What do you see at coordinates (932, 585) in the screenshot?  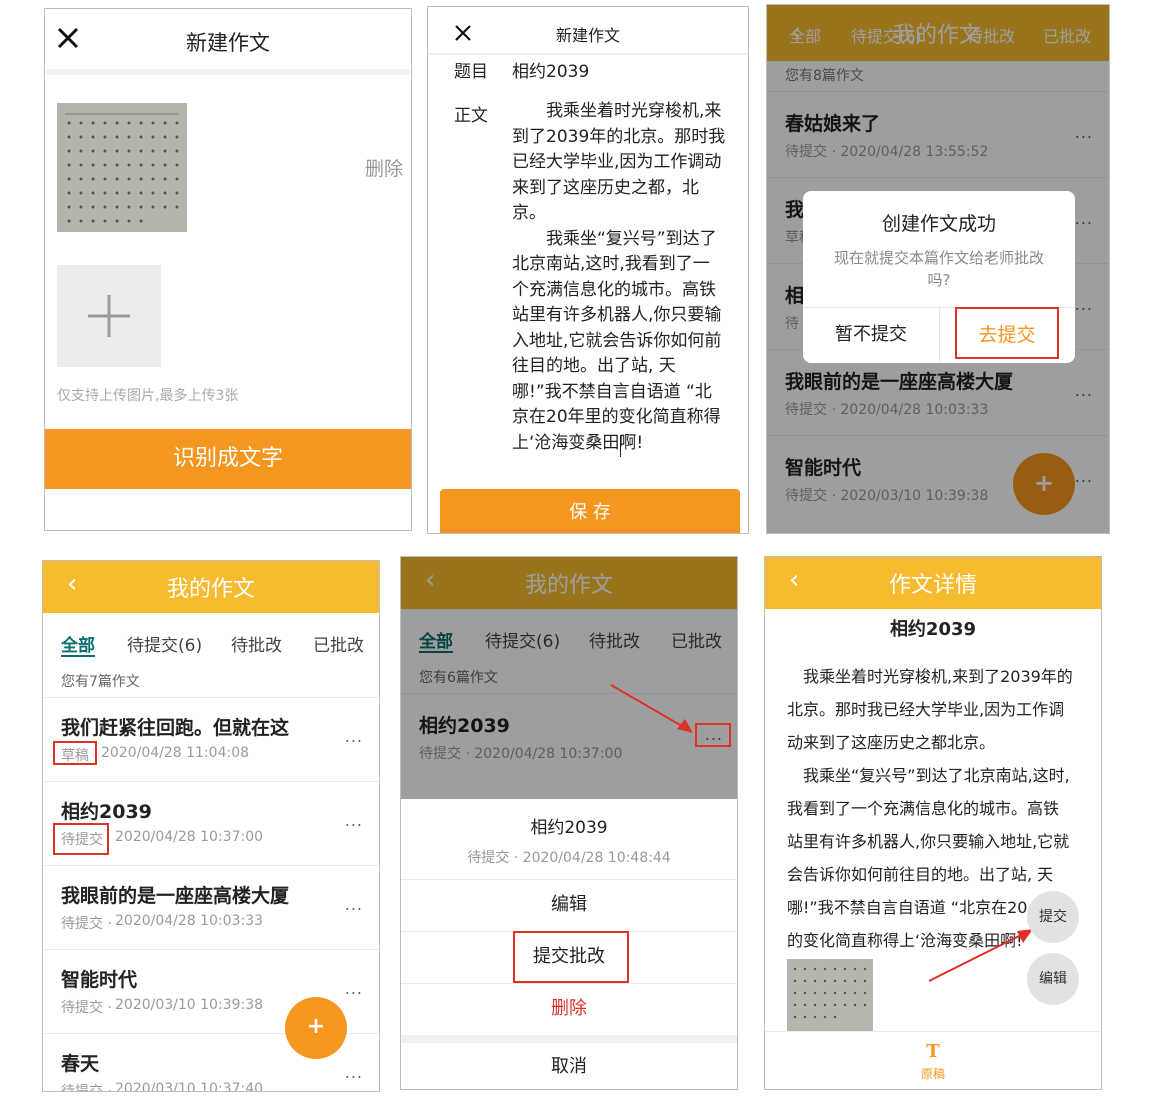 I see `page-title: 作文详情` at bounding box center [932, 585].